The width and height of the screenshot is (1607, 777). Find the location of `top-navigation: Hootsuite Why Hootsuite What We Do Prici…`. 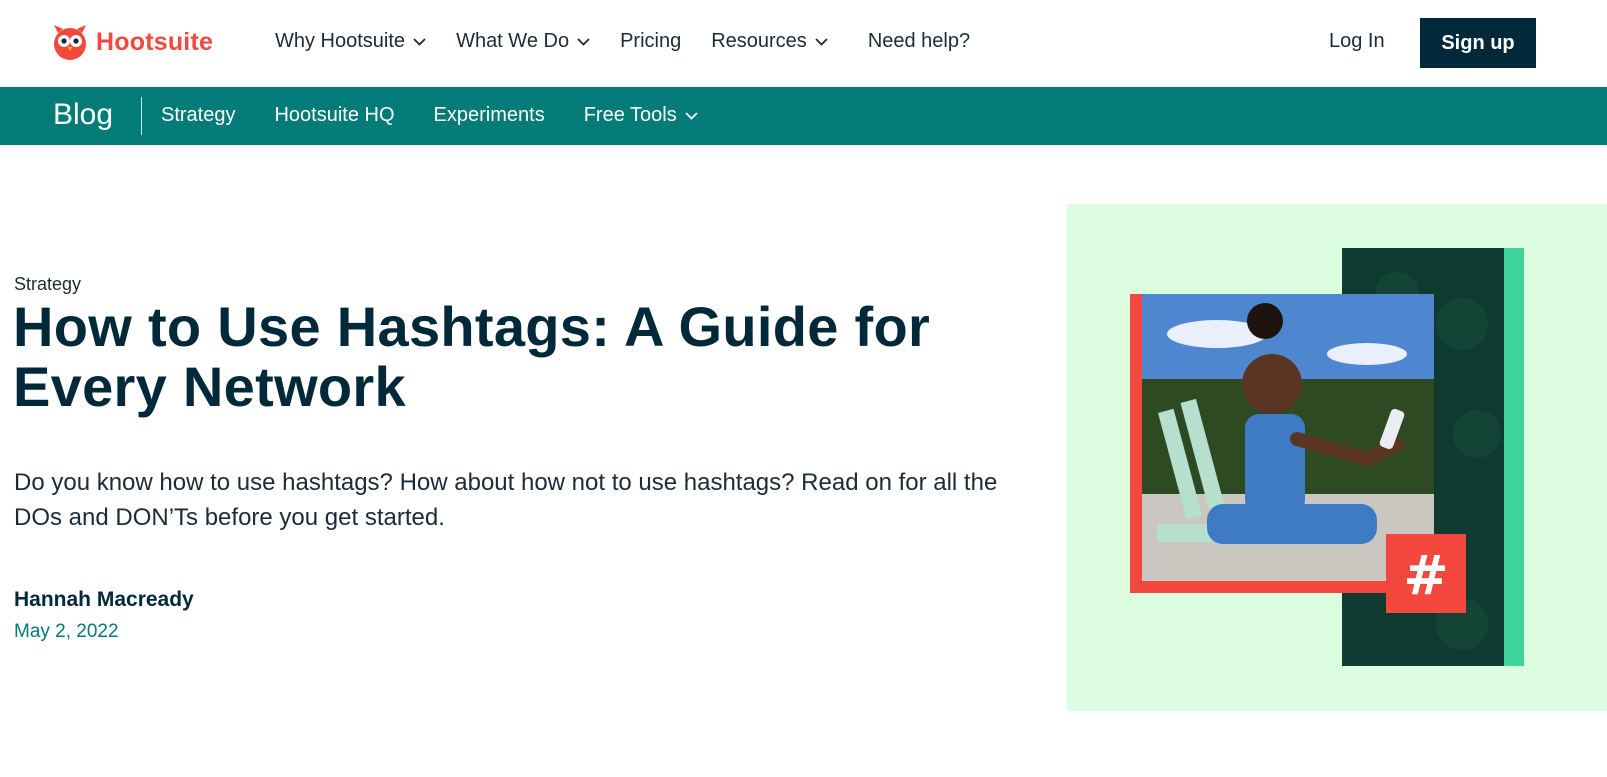

top-navigation: Hootsuite Why Hootsuite What We Do Prici… is located at coordinates (803, 43).